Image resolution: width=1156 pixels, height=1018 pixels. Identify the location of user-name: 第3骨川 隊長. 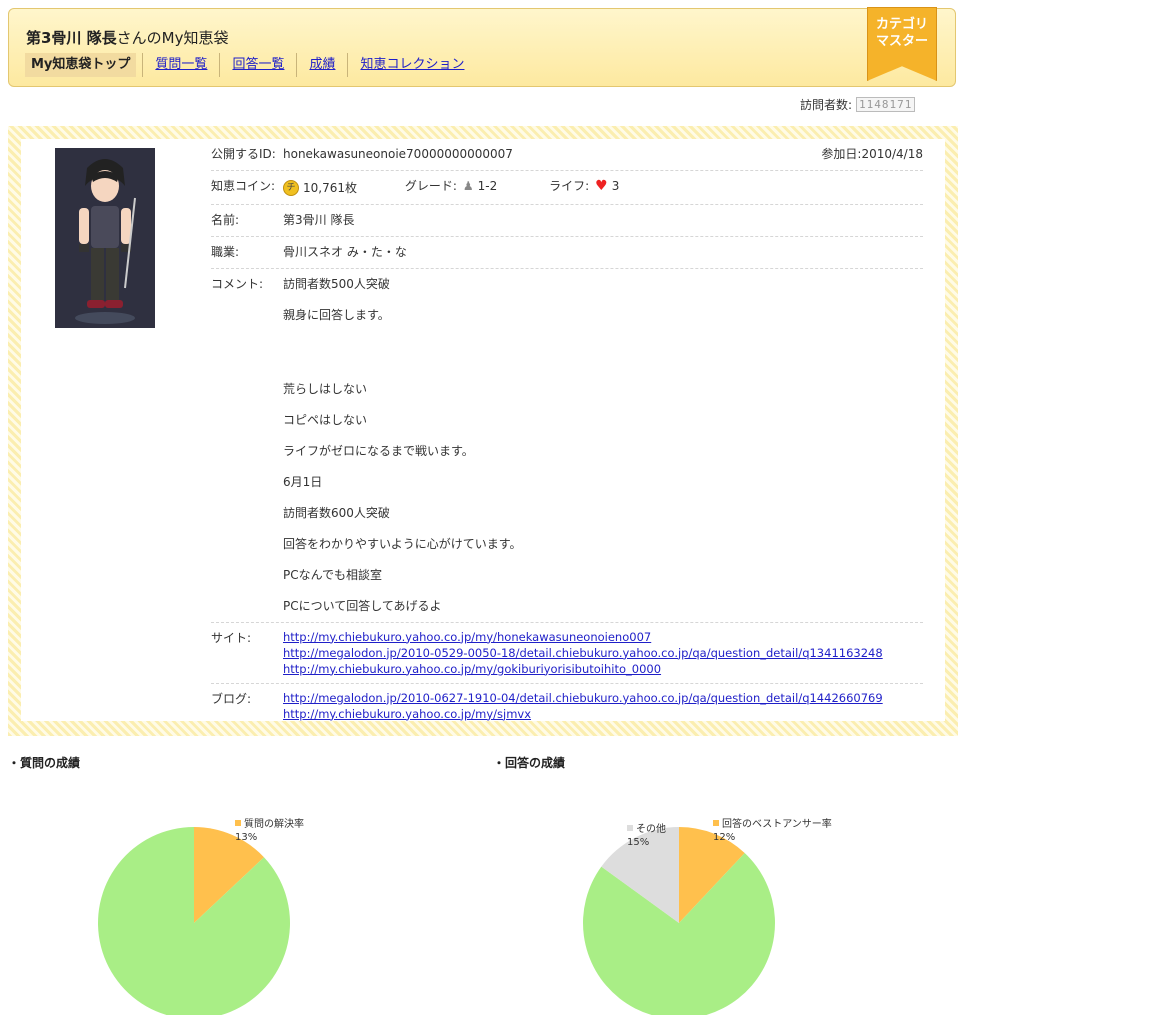
(71, 38).